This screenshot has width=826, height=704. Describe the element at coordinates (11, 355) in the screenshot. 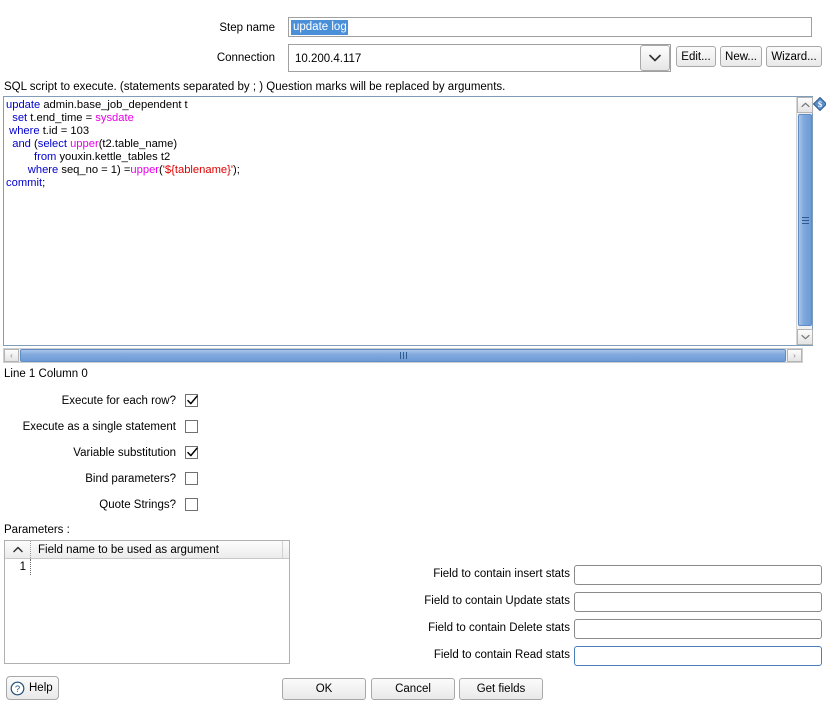

I see `scroll-left-icon: ‹` at that location.